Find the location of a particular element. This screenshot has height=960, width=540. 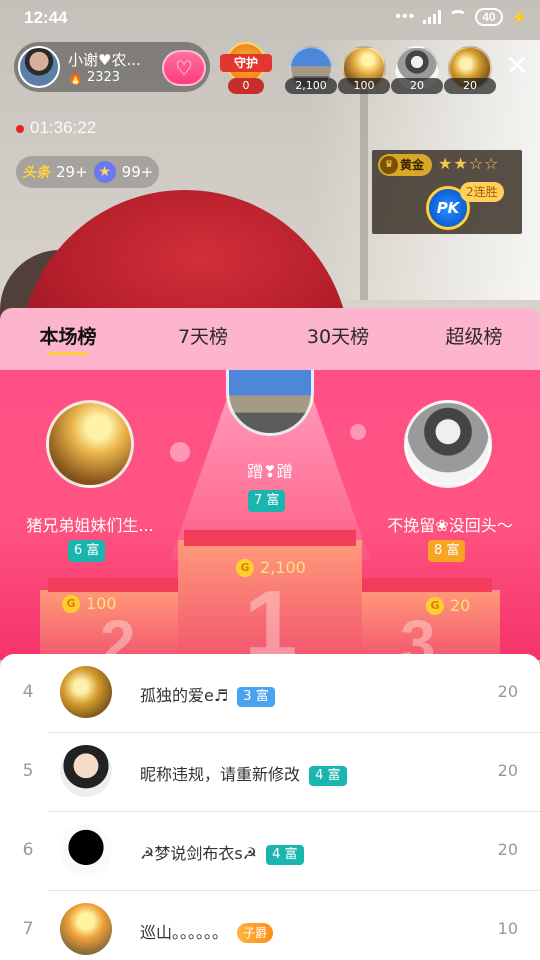

noble-rank-tag: 子爵 is located at coordinates (255, 933).